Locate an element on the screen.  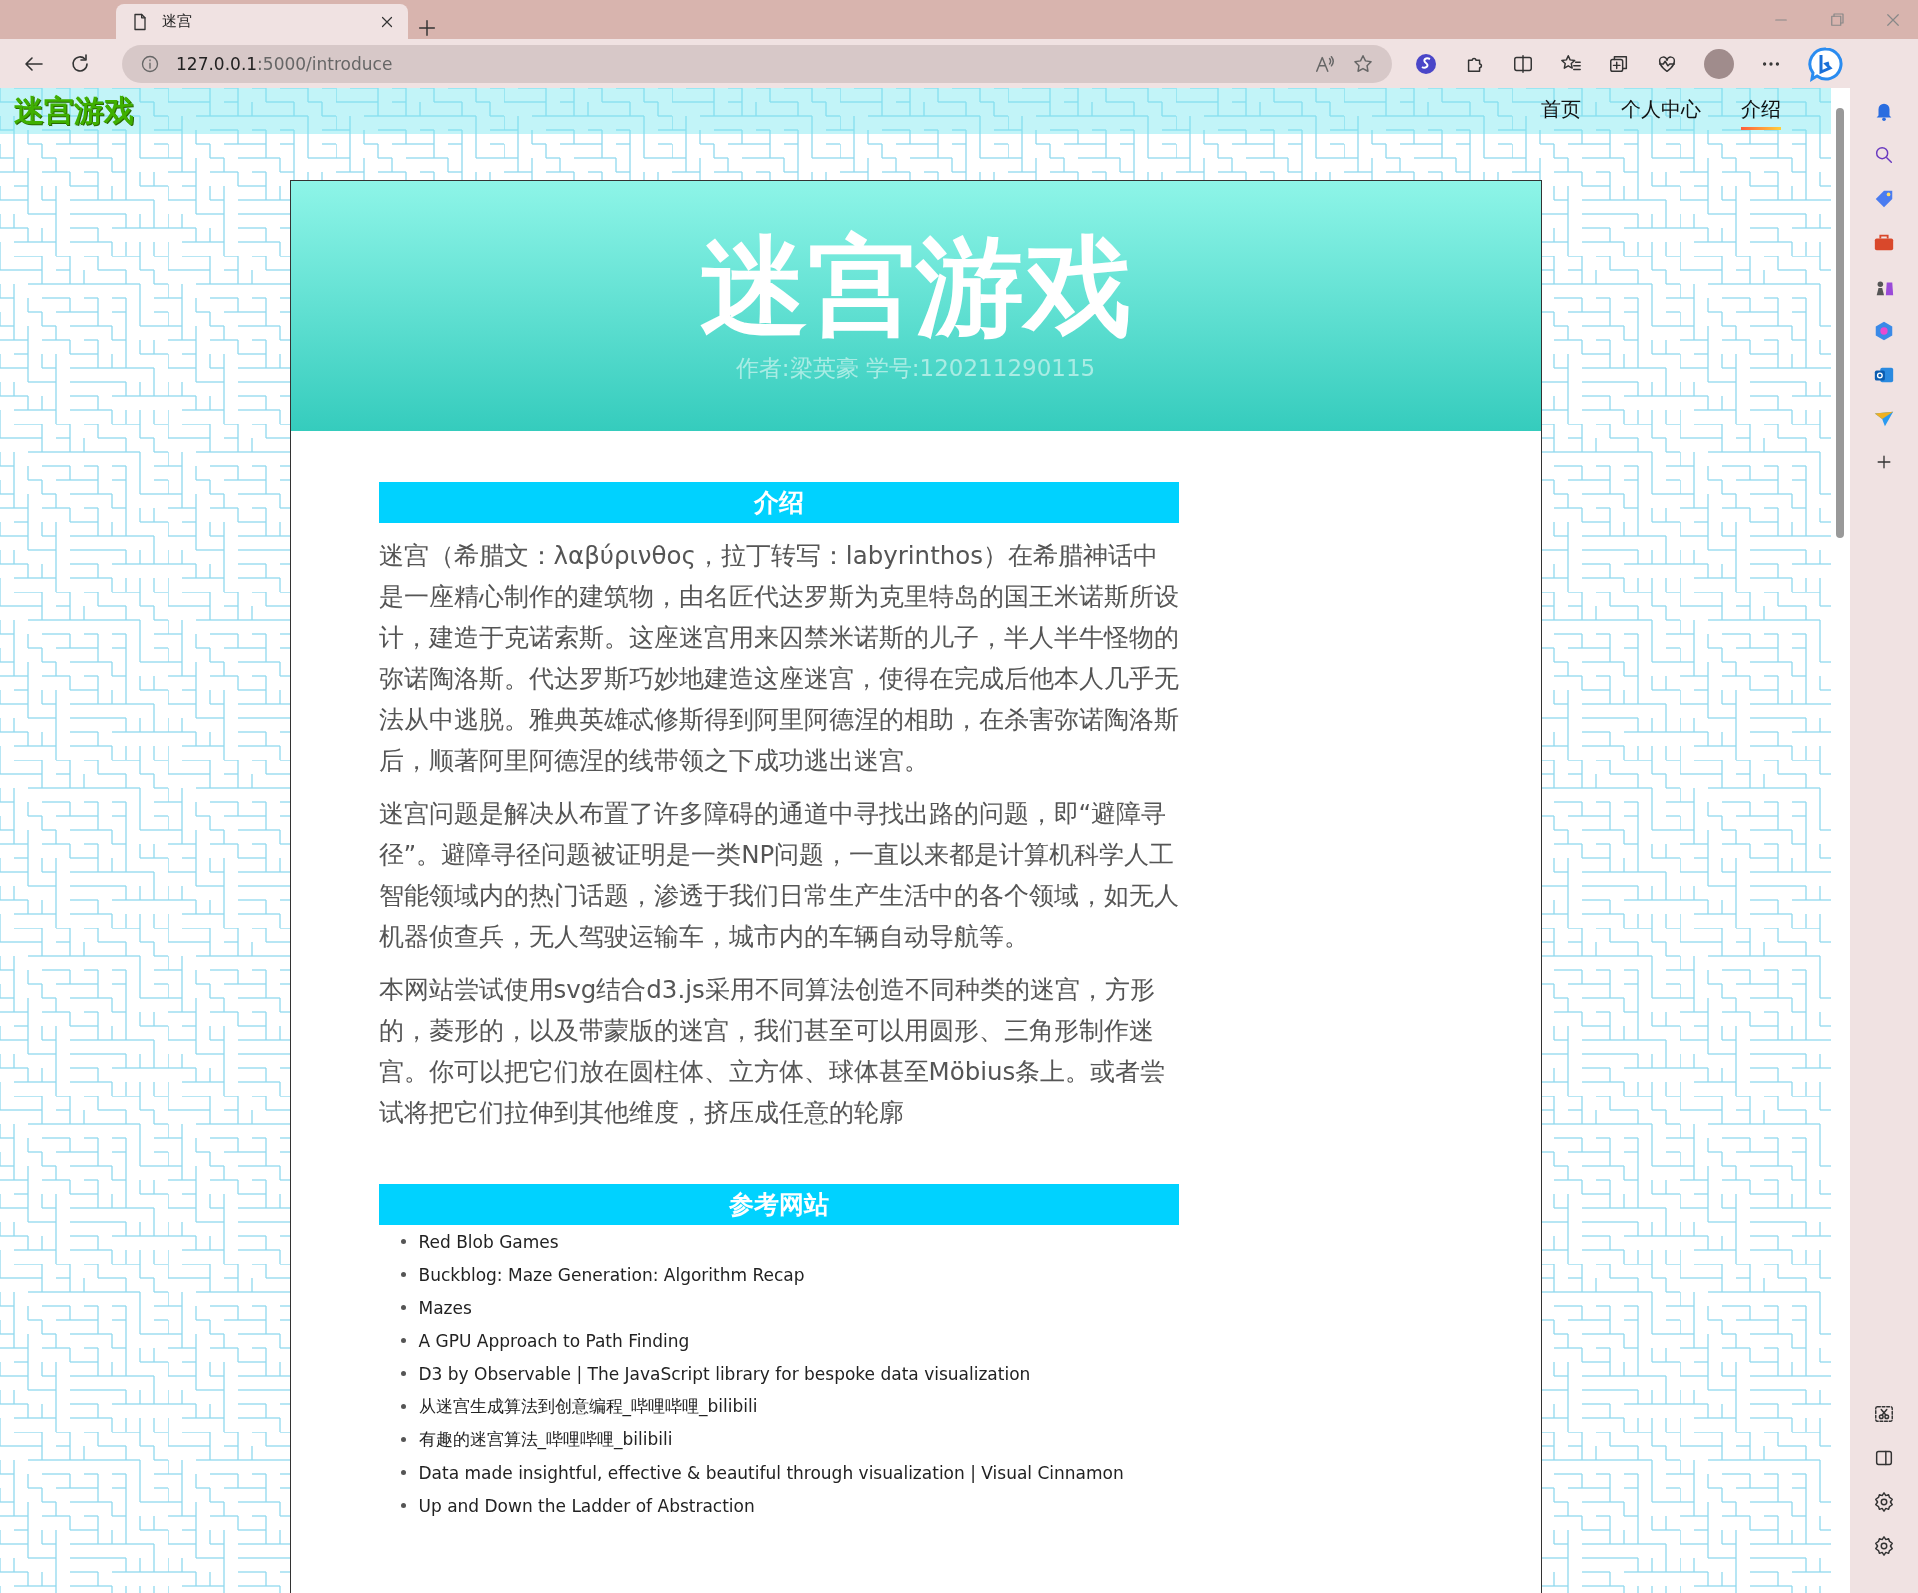
nav-link: 介绍 is located at coordinates (1761, 111).